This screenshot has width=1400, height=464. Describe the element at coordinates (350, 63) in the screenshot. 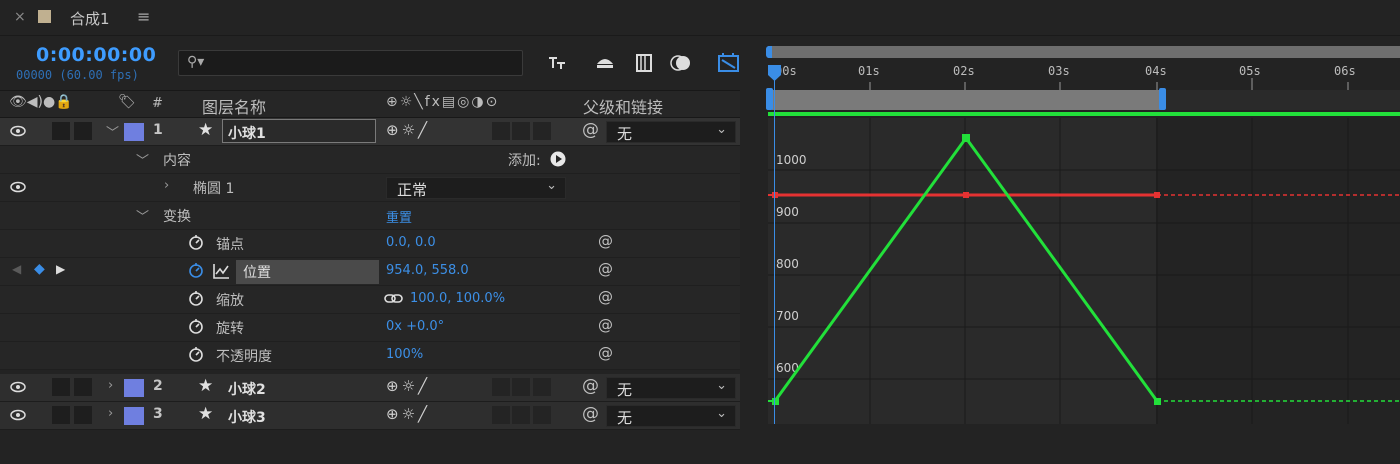

I see `layer-search-input: ⚲▾` at that location.